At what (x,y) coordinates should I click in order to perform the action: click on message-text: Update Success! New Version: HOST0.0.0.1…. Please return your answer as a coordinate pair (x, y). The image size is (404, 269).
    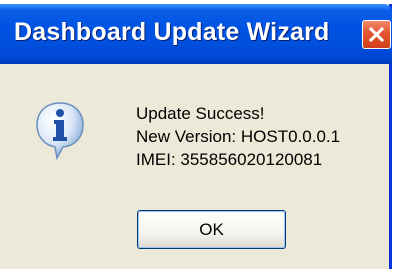
    Looking at the image, I should click on (238, 136).